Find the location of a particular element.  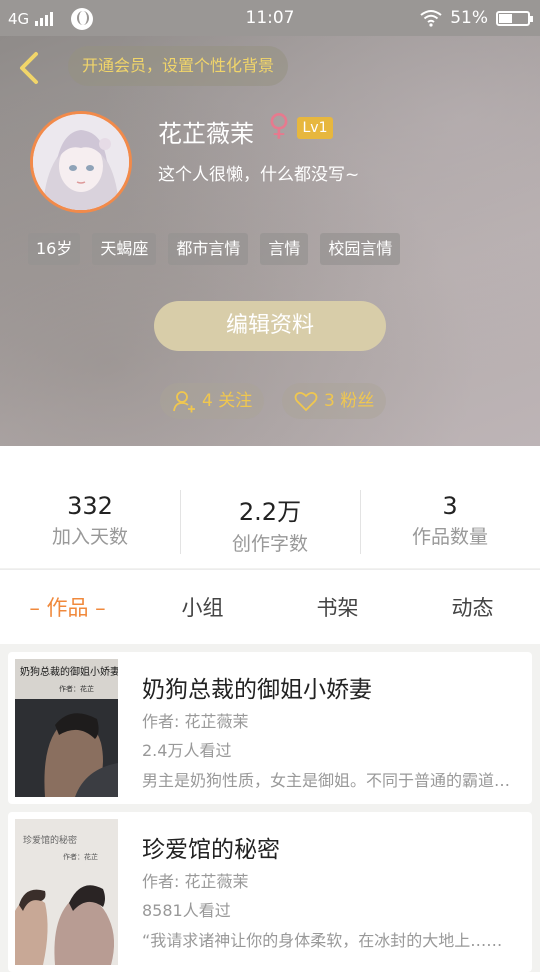

level-badge: Lv1 is located at coordinates (315, 128).